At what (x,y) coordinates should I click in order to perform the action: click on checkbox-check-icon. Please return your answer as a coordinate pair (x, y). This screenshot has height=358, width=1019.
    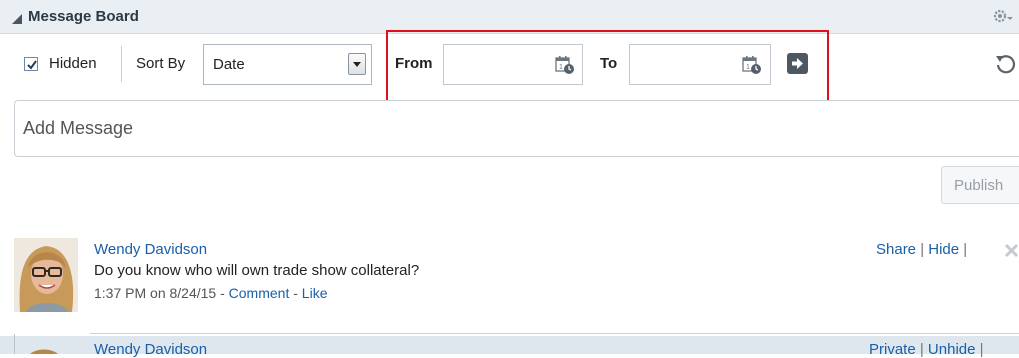
    Looking at the image, I should click on (32, 65).